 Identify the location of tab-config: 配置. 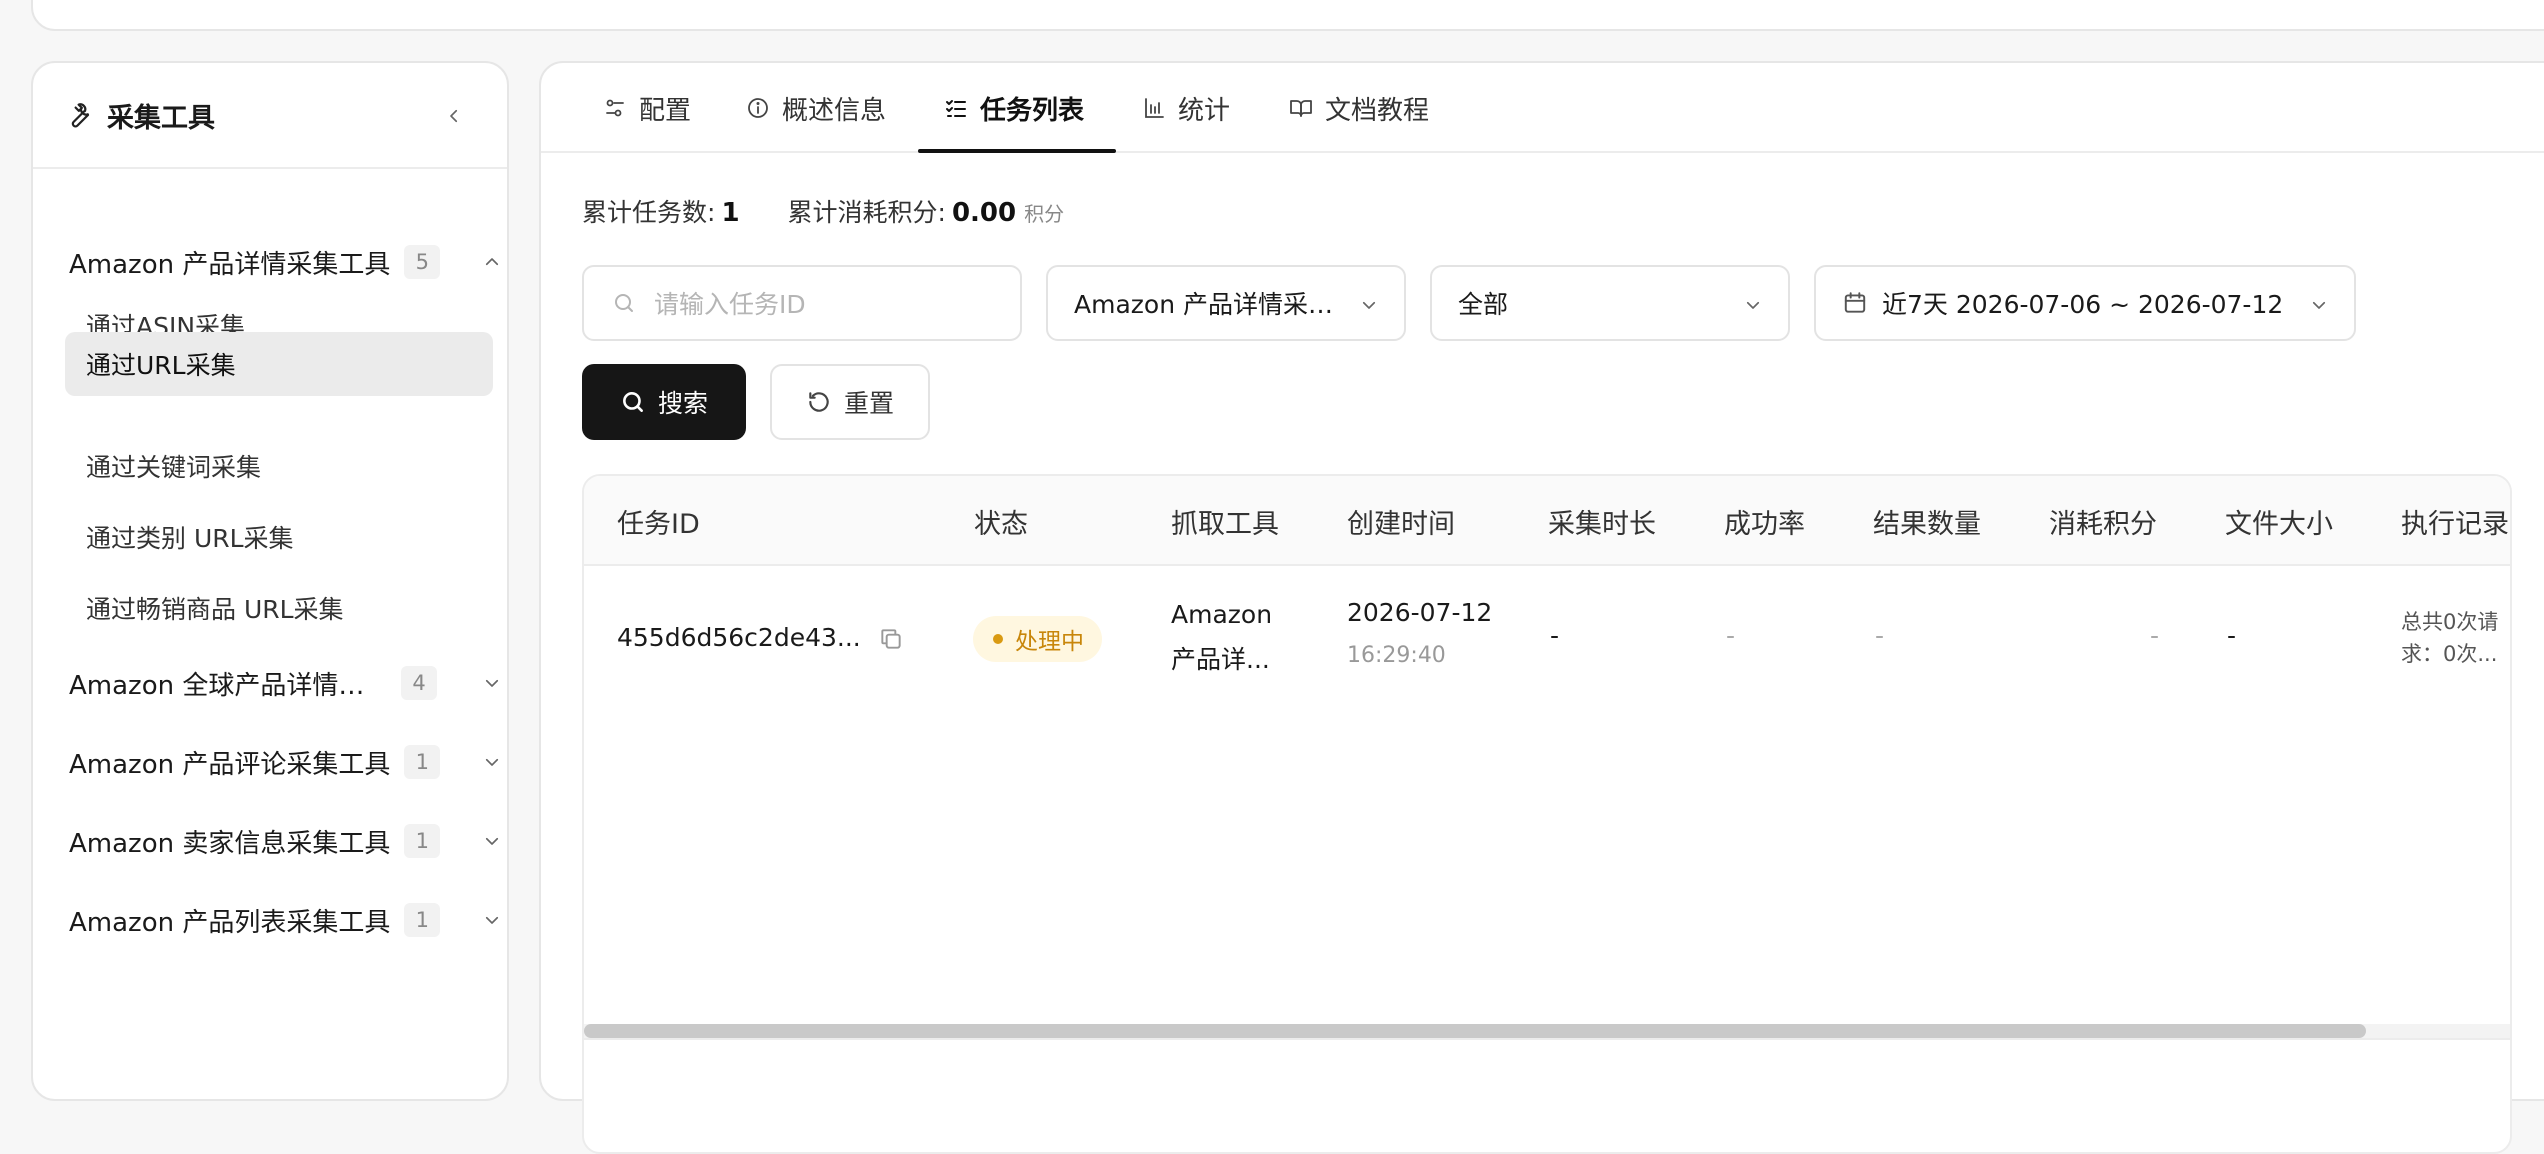
(647, 108).